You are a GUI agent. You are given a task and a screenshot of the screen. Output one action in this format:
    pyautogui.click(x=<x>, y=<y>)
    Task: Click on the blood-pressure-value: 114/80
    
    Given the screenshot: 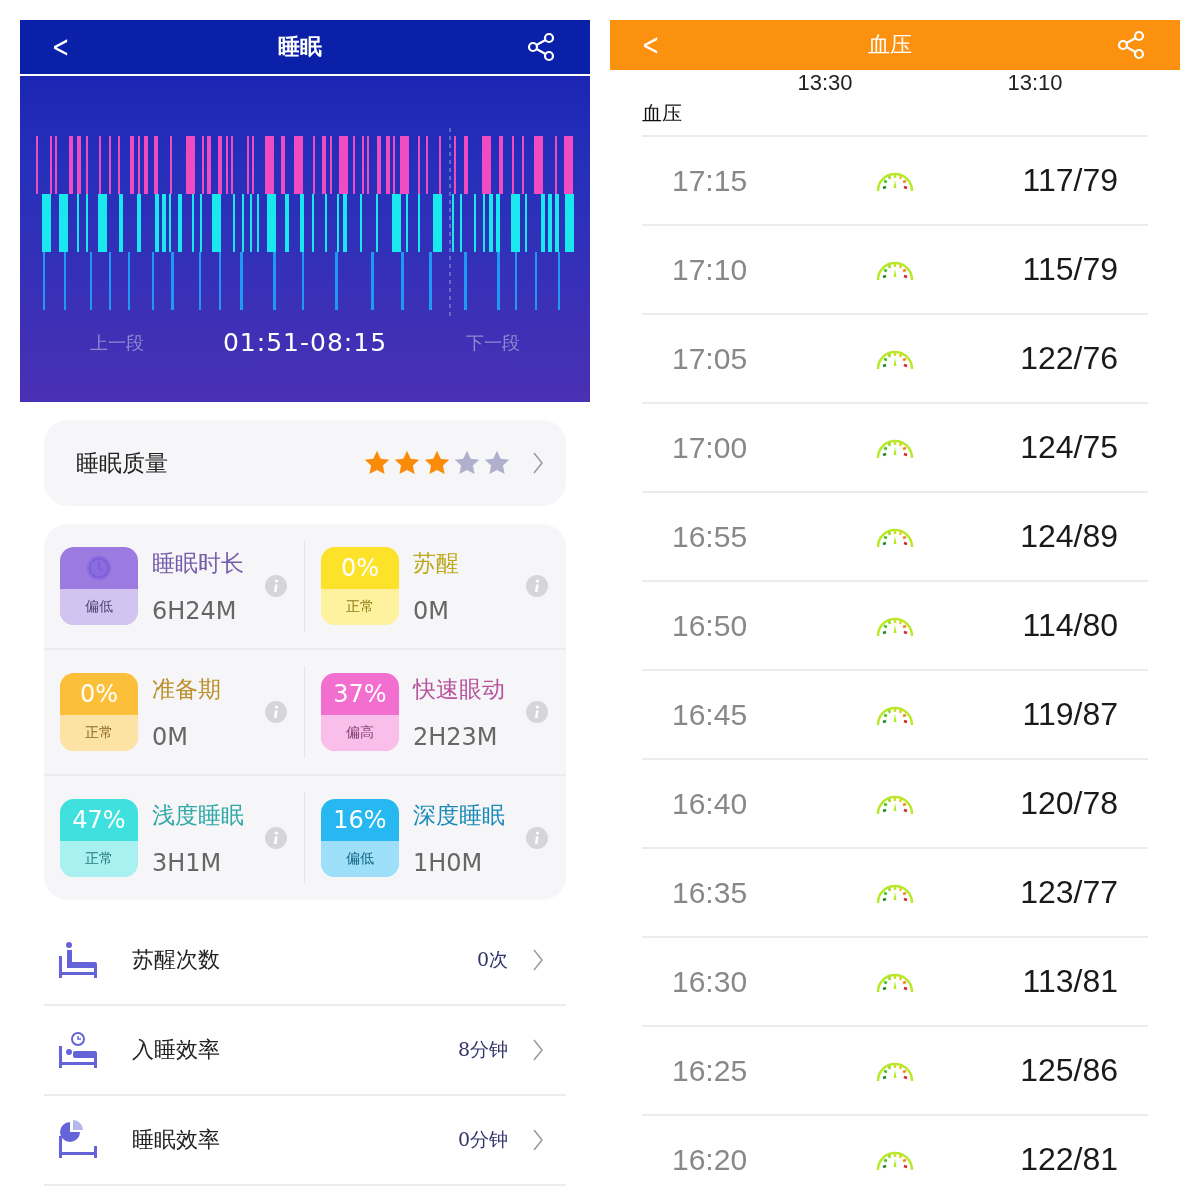 What is the action you would take?
    pyautogui.click(x=1069, y=625)
    